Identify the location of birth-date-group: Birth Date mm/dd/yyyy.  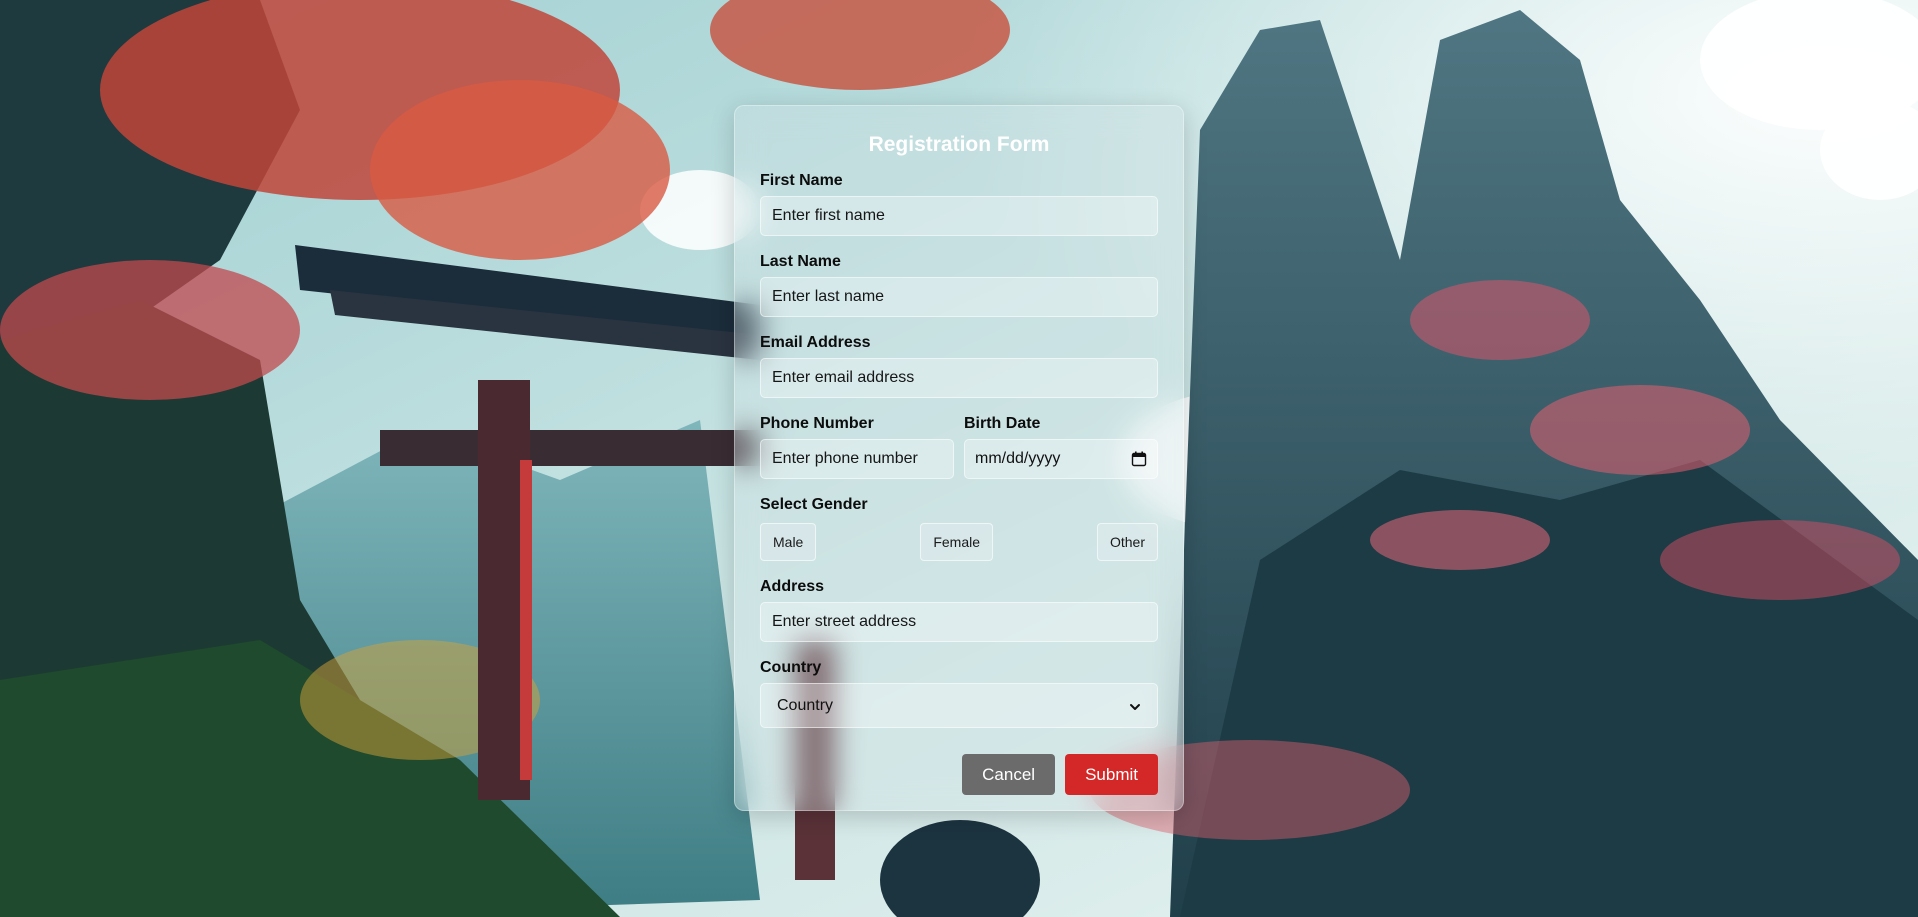
(1061, 446).